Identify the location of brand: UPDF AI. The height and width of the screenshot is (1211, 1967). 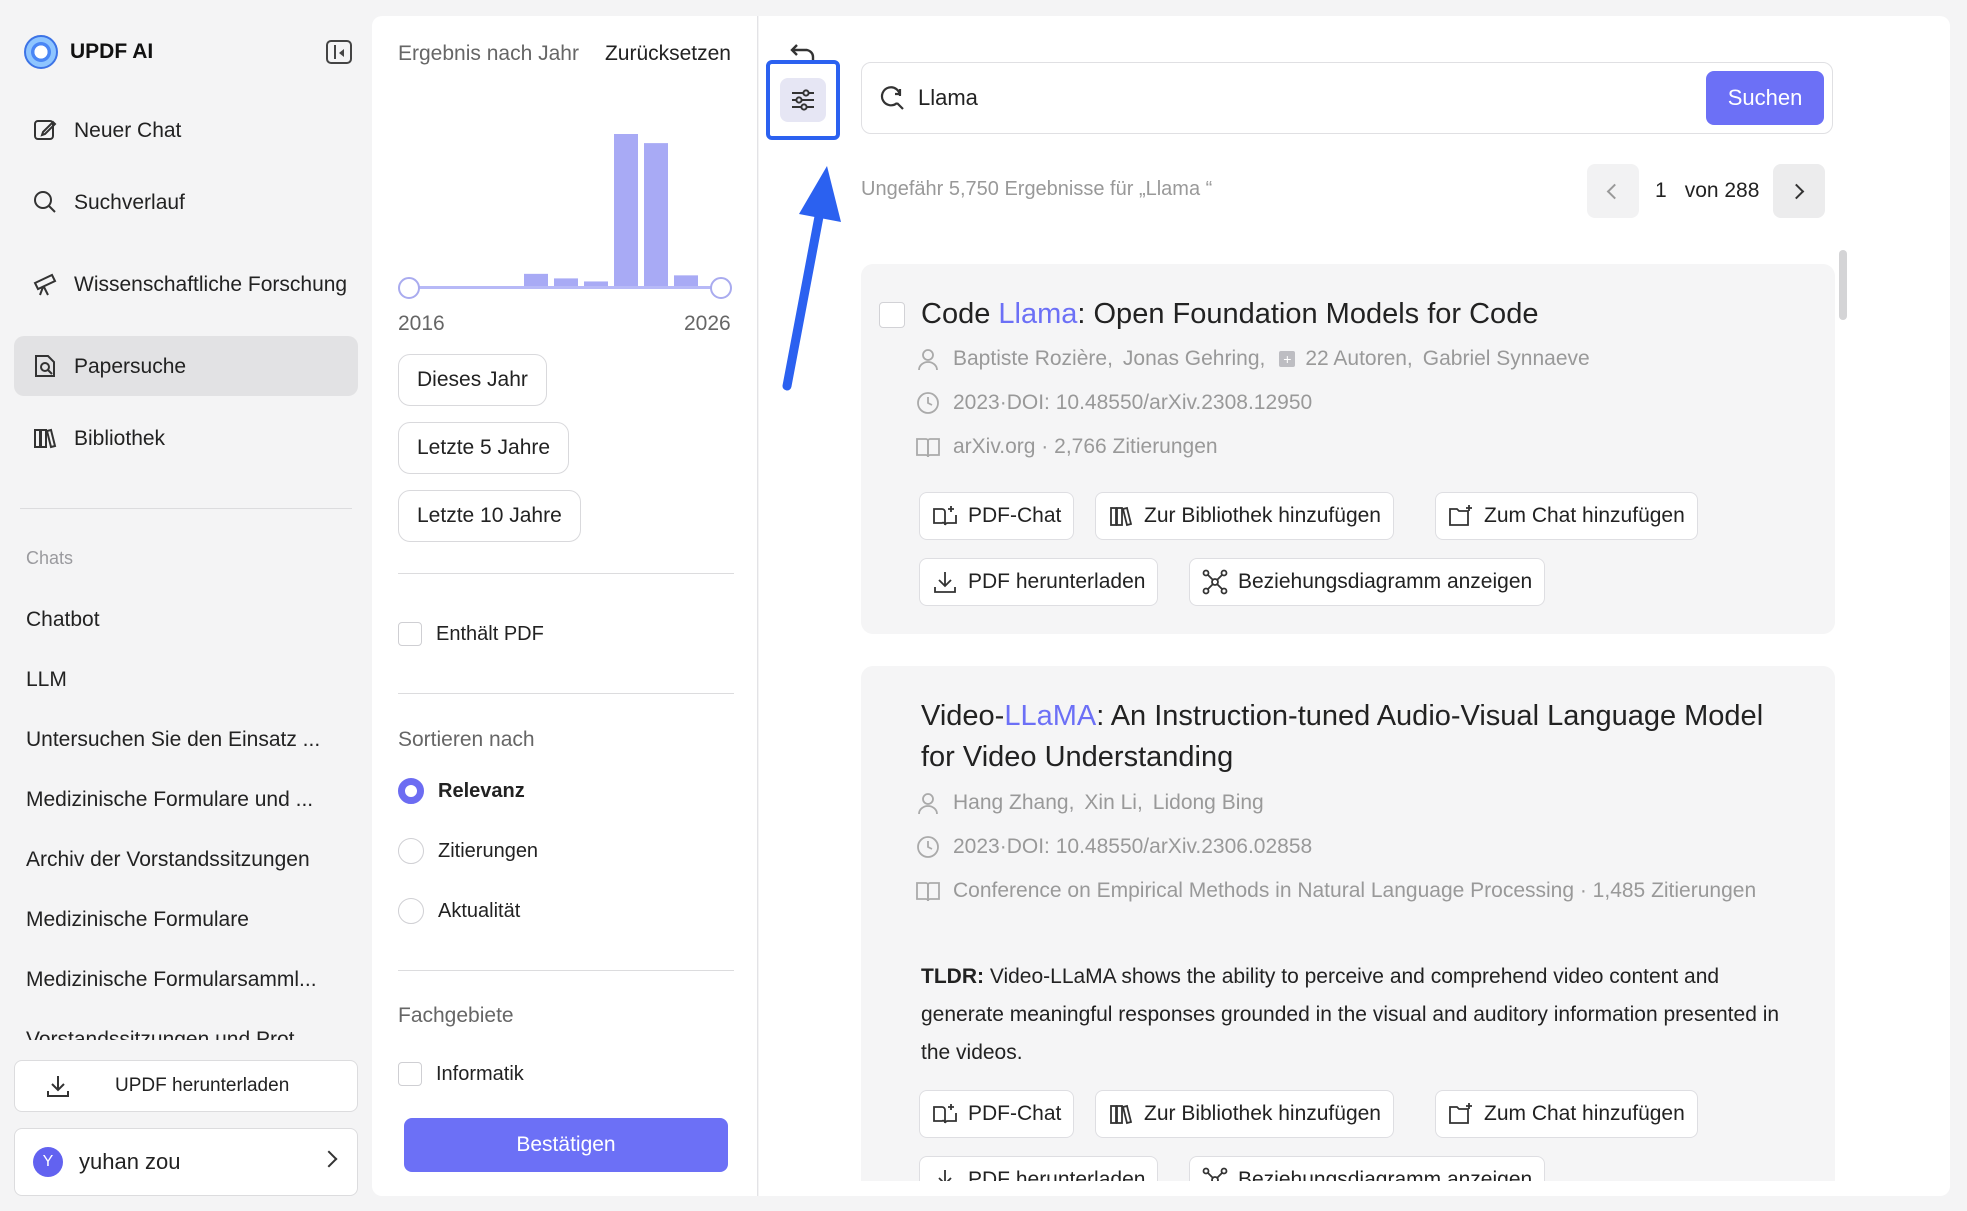
(88, 52).